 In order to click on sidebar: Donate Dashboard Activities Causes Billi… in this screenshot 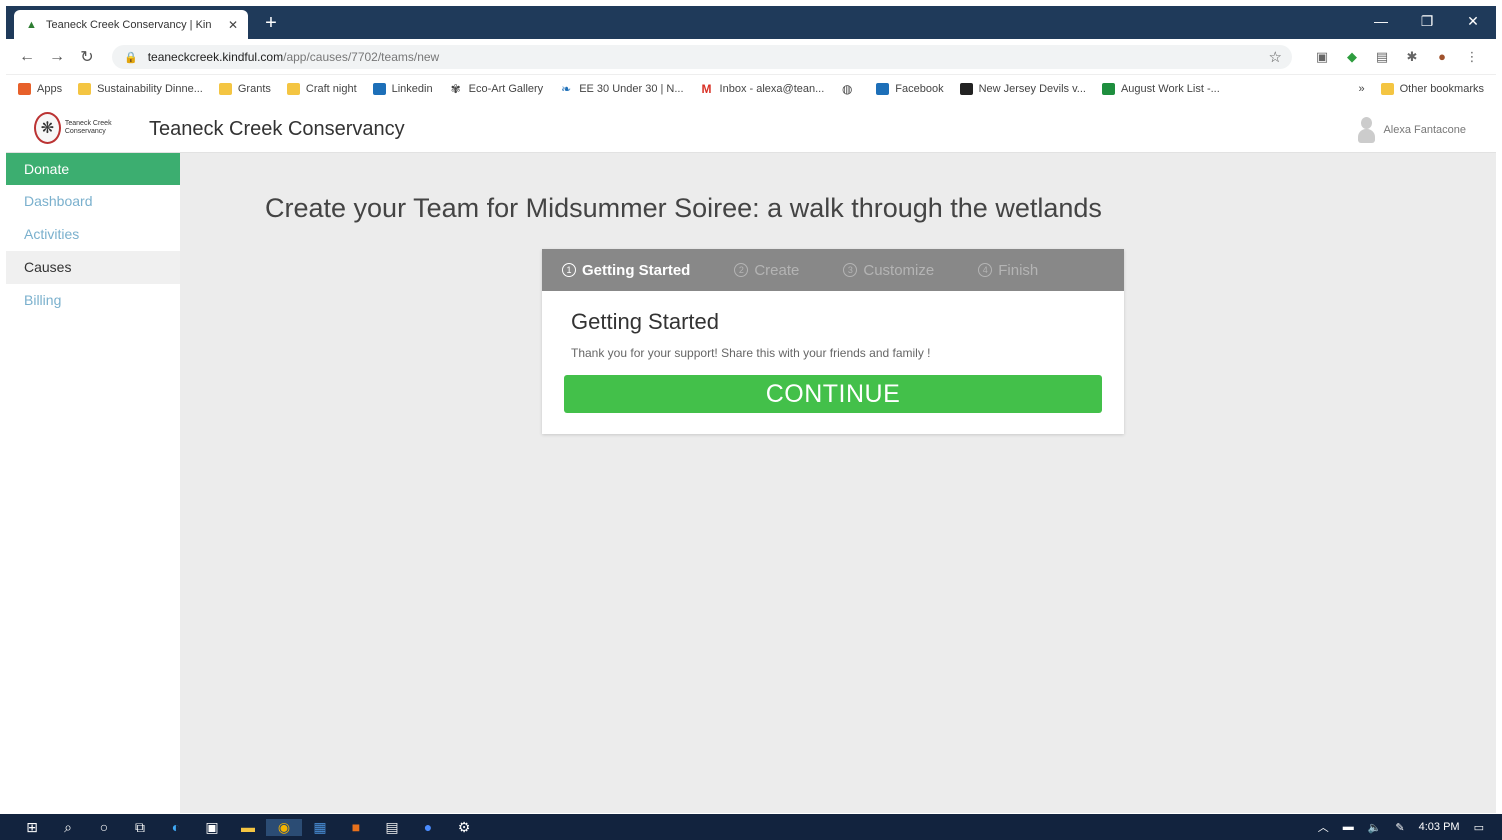, I will do `click(93, 483)`.